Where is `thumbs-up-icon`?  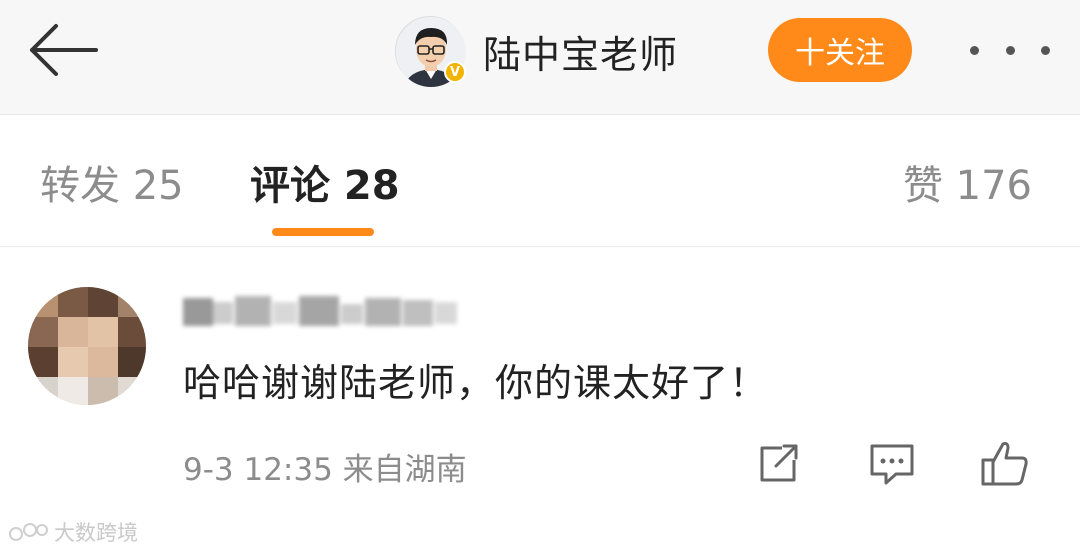
thumbs-up-icon is located at coordinates (1004, 464).